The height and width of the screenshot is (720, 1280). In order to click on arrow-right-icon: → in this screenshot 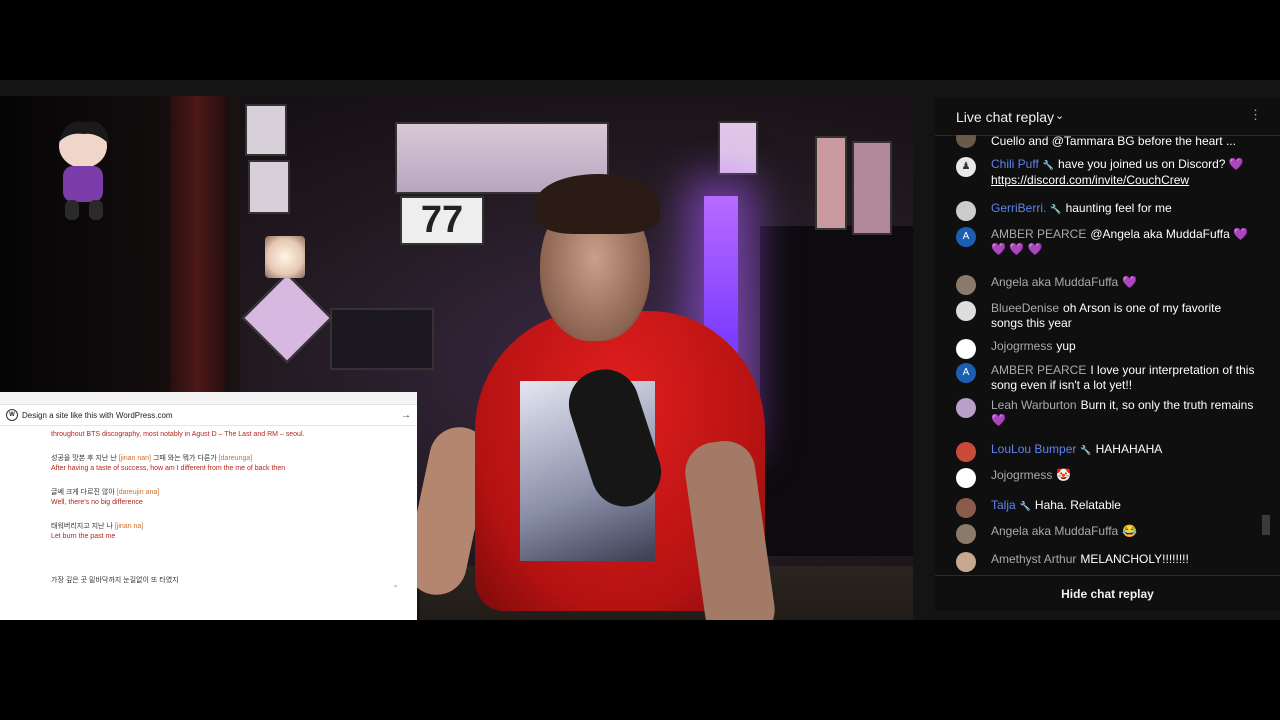, I will do `click(406, 415)`.